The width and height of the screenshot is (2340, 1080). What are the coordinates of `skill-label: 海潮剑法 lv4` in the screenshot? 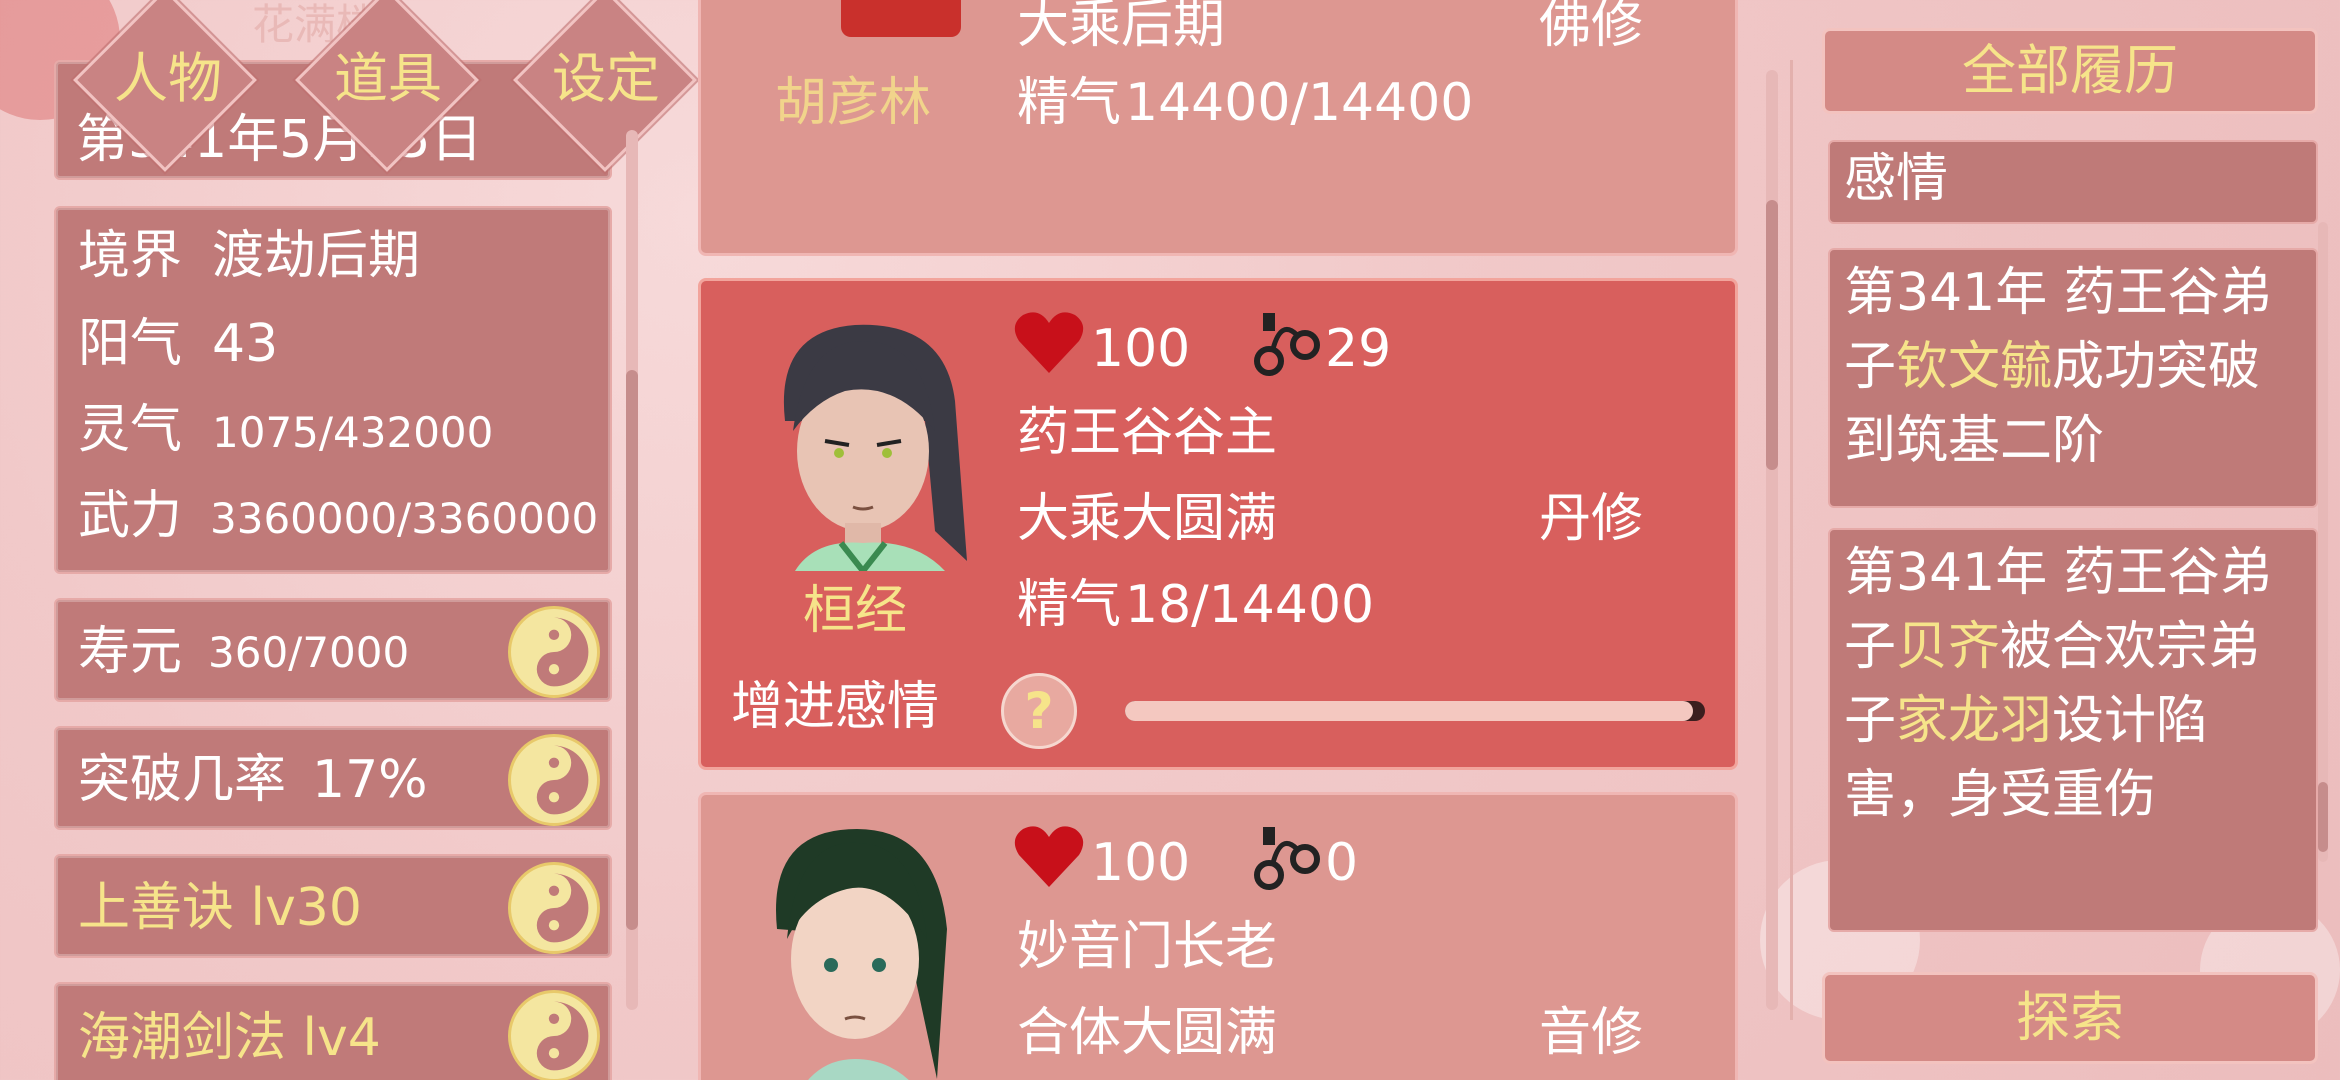 It's located at (229, 1038).